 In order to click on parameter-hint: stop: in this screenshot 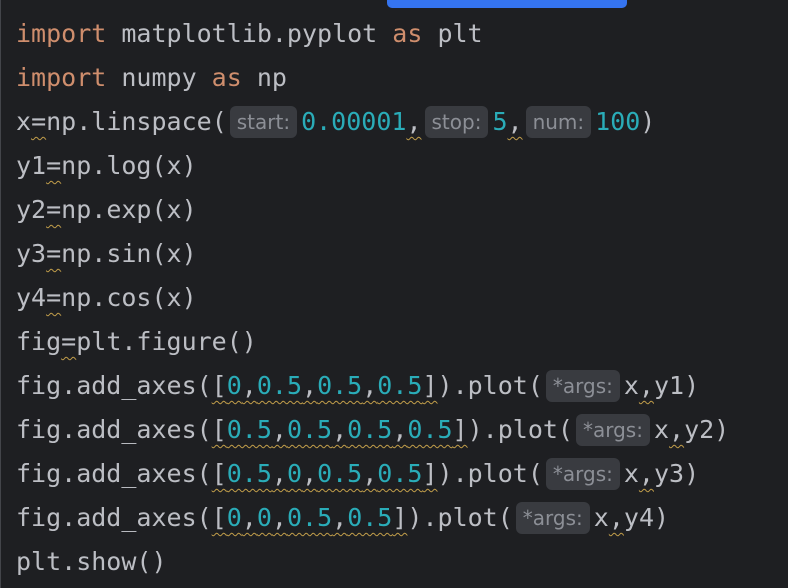, I will do `click(456, 122)`.